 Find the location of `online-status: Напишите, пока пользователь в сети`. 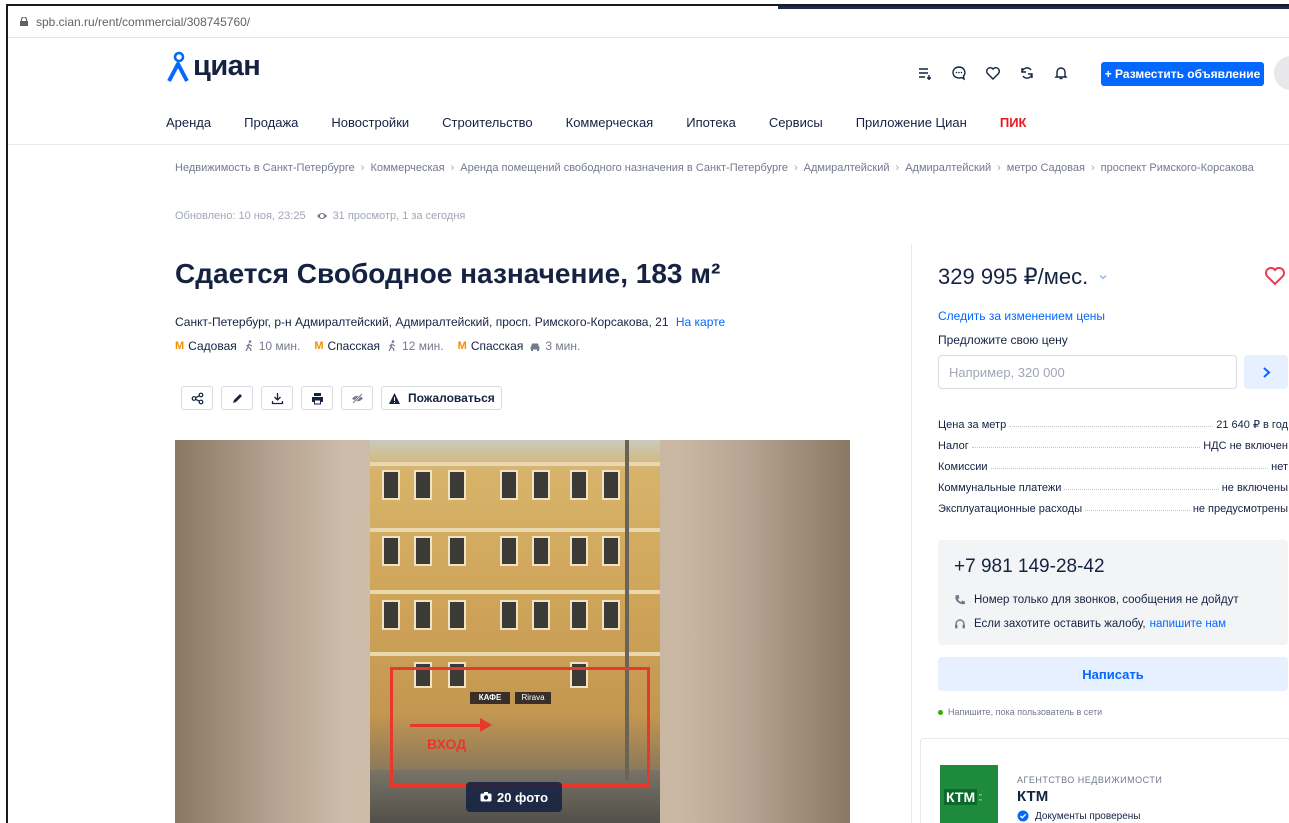

online-status: Напишите, пока пользователь в сети is located at coordinates (1020, 712).